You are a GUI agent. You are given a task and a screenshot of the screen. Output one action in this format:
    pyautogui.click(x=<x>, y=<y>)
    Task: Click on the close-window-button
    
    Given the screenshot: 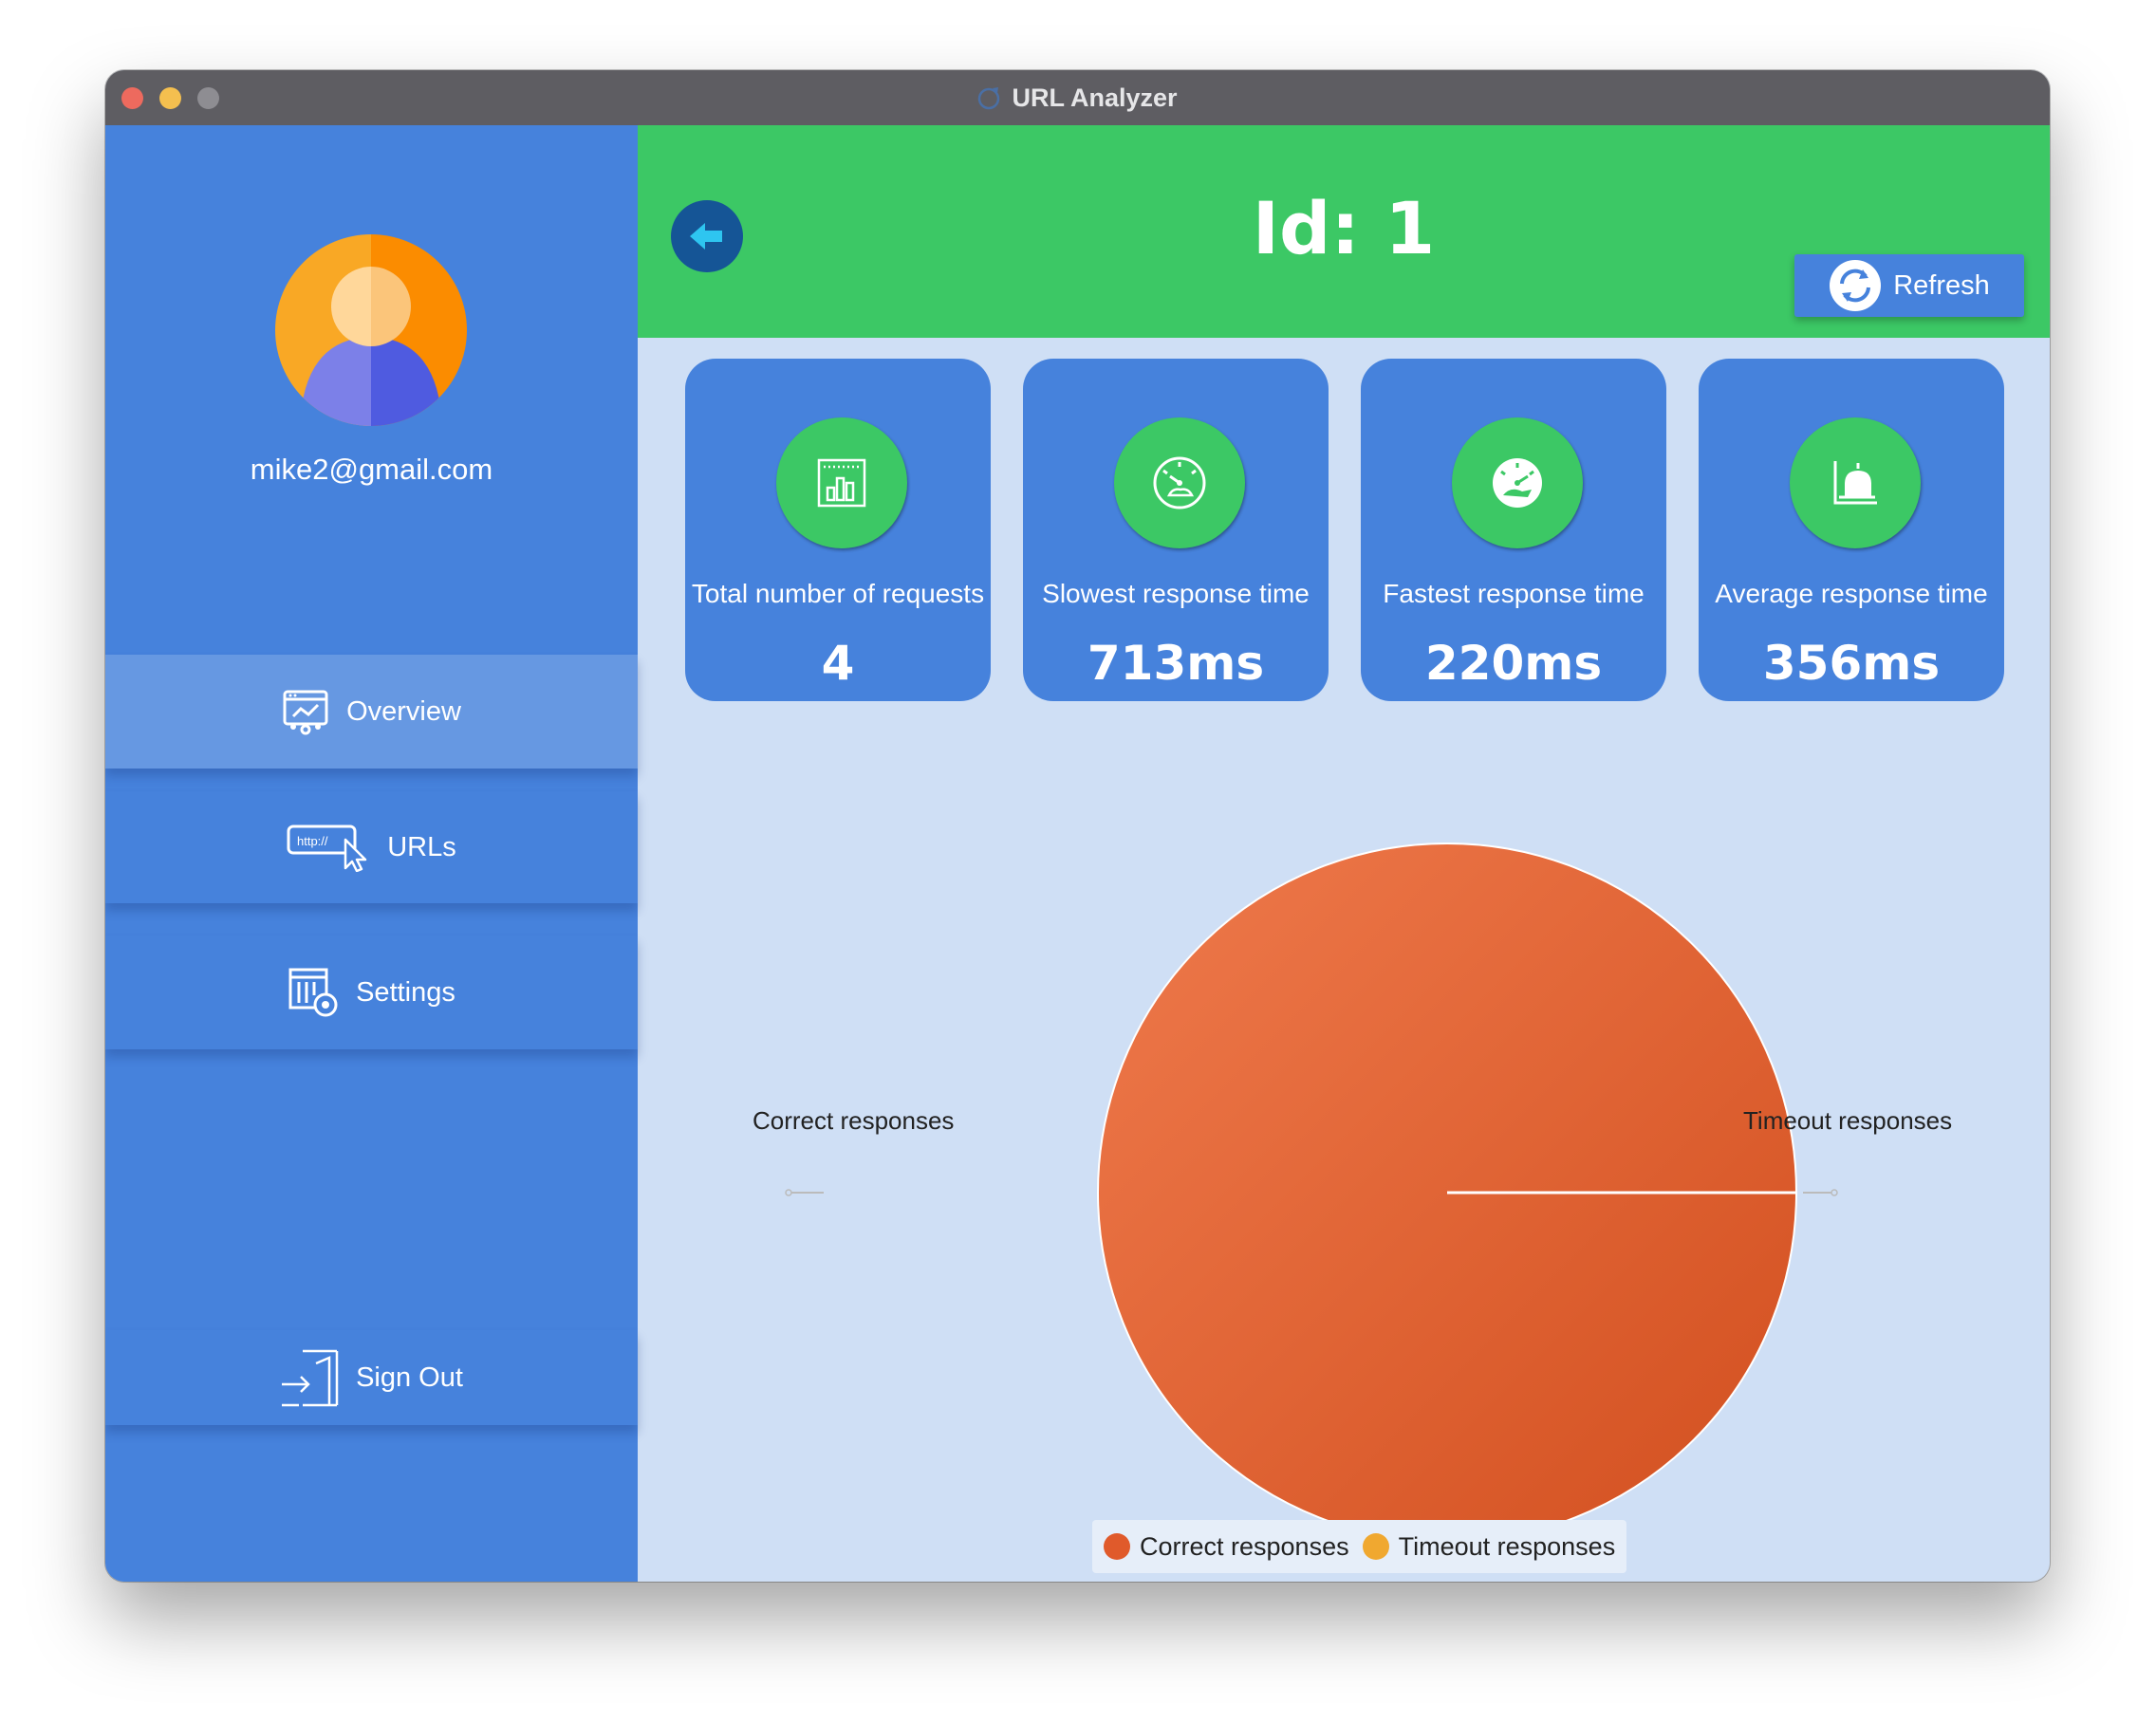 What is the action you would take?
    pyautogui.click(x=132, y=98)
    